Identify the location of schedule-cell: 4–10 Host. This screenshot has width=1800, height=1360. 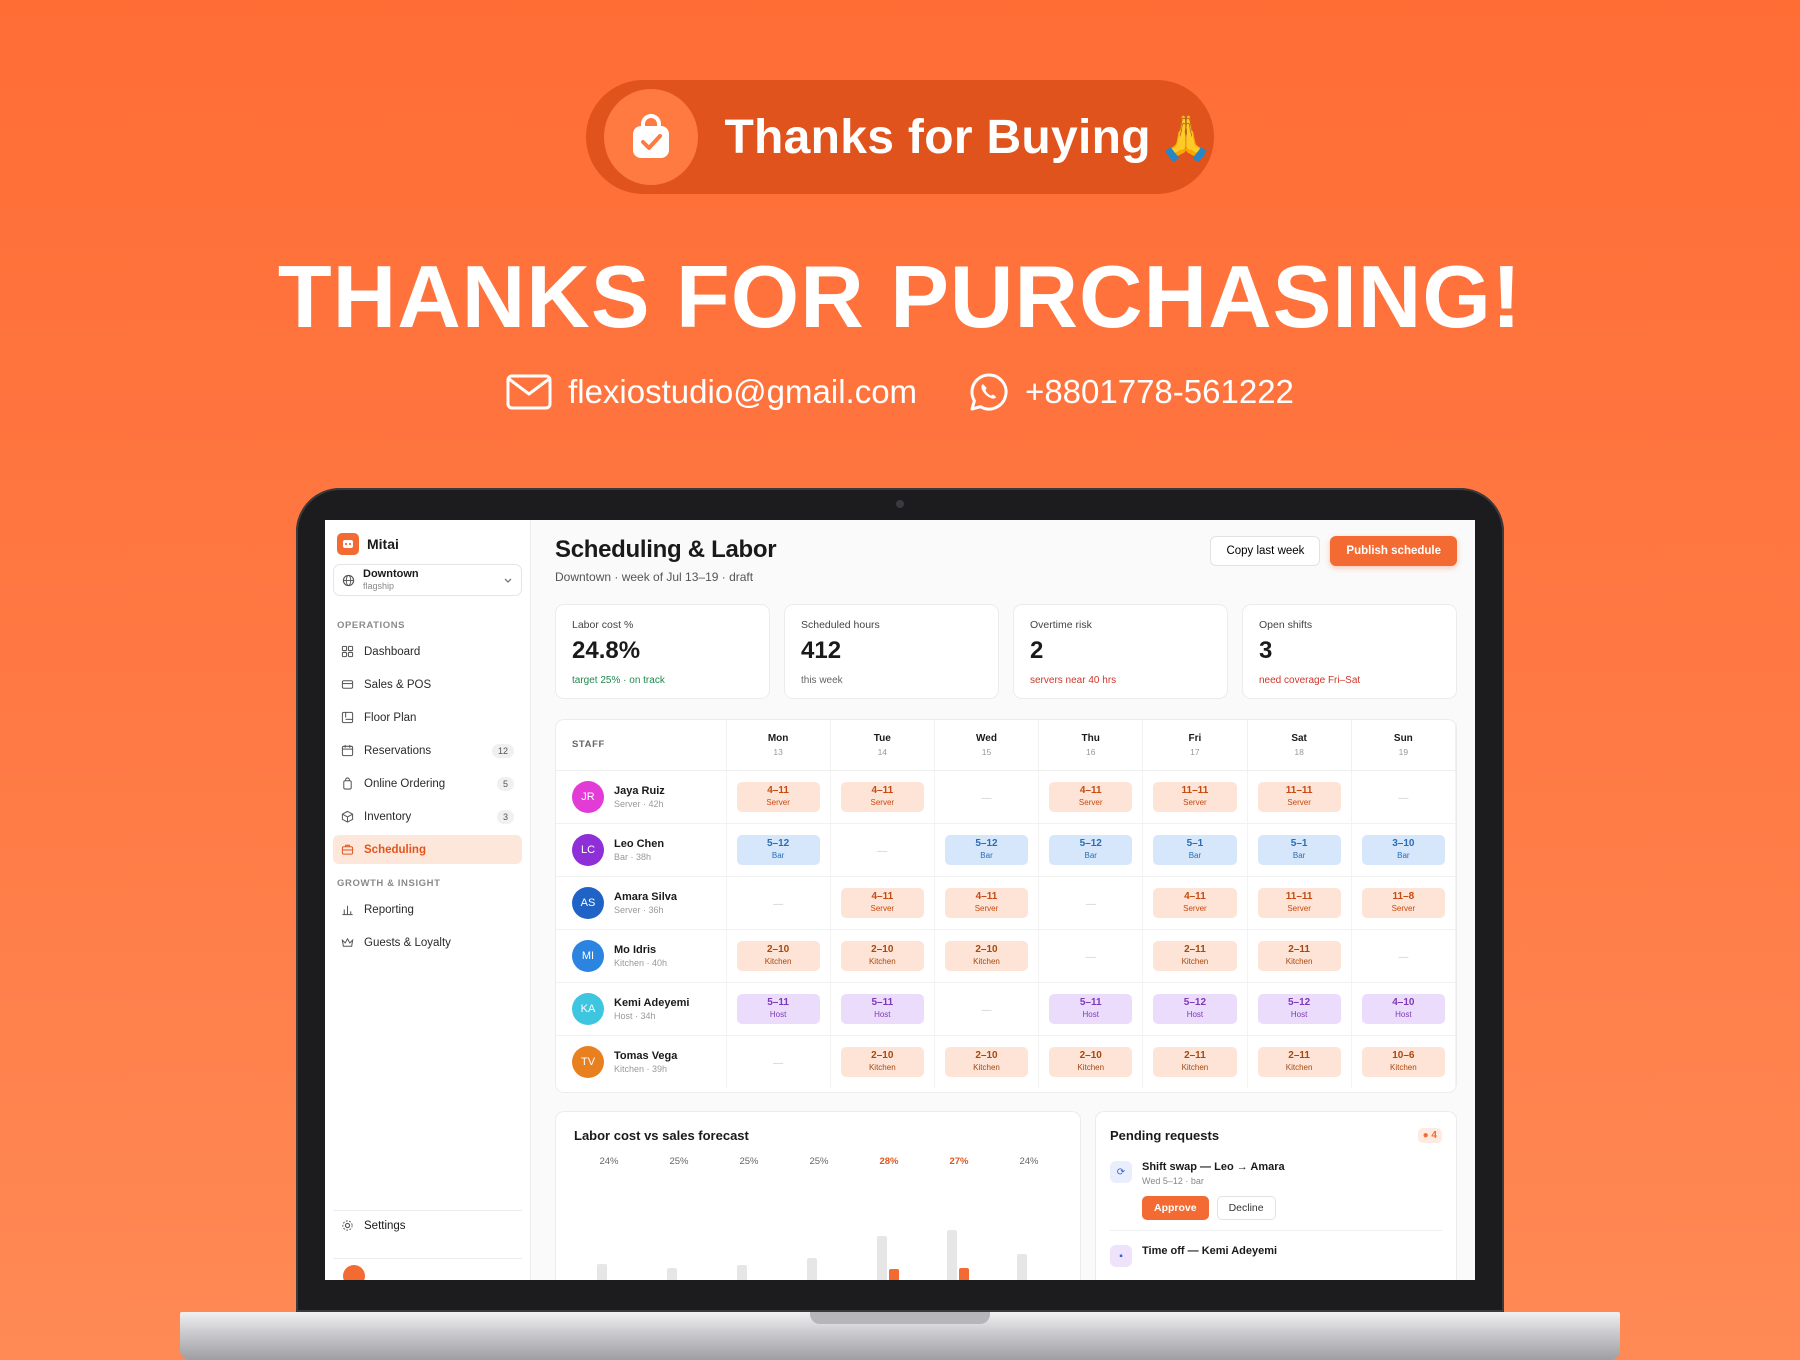
(1403, 1009).